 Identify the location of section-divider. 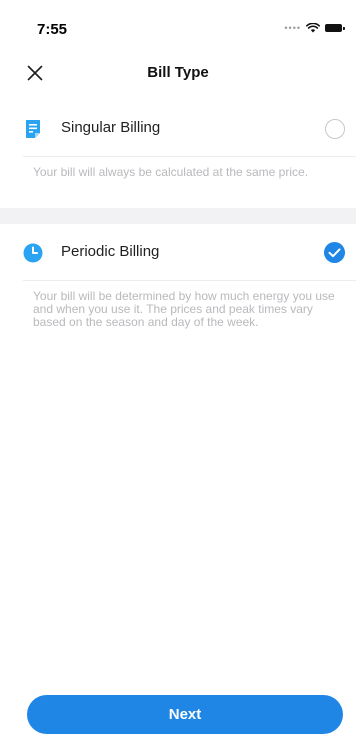
(178, 216).